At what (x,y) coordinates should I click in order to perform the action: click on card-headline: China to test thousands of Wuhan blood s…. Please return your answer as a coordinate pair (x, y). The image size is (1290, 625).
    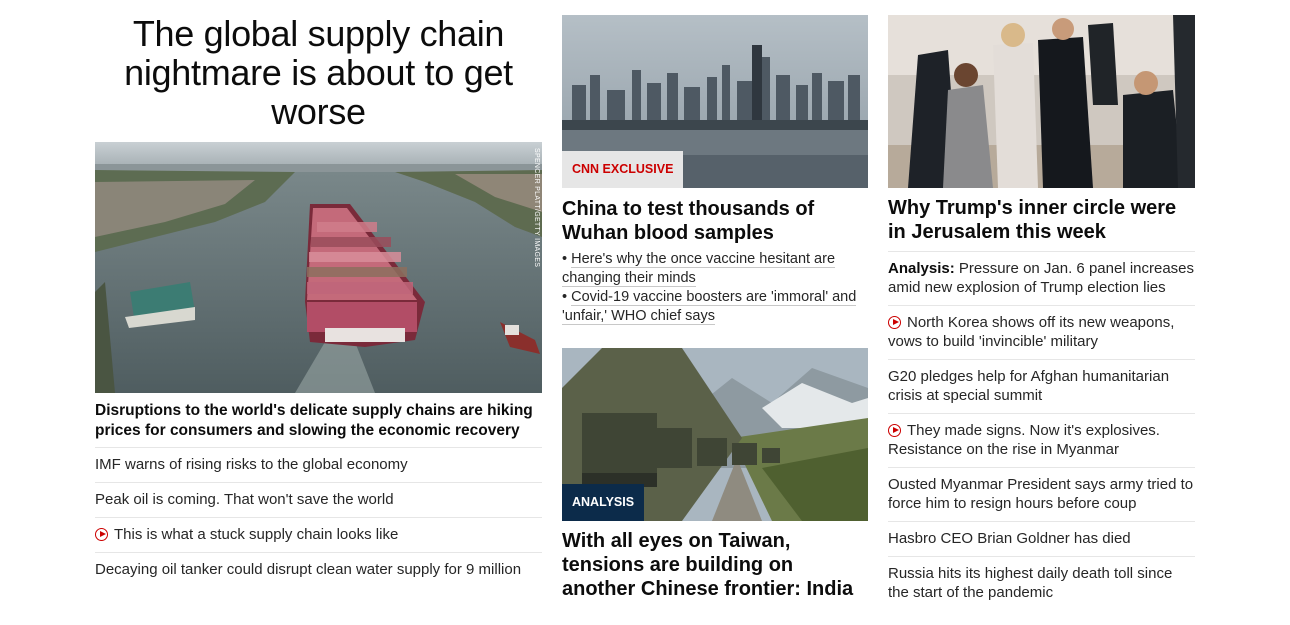
    Looking at the image, I should click on (715, 221).